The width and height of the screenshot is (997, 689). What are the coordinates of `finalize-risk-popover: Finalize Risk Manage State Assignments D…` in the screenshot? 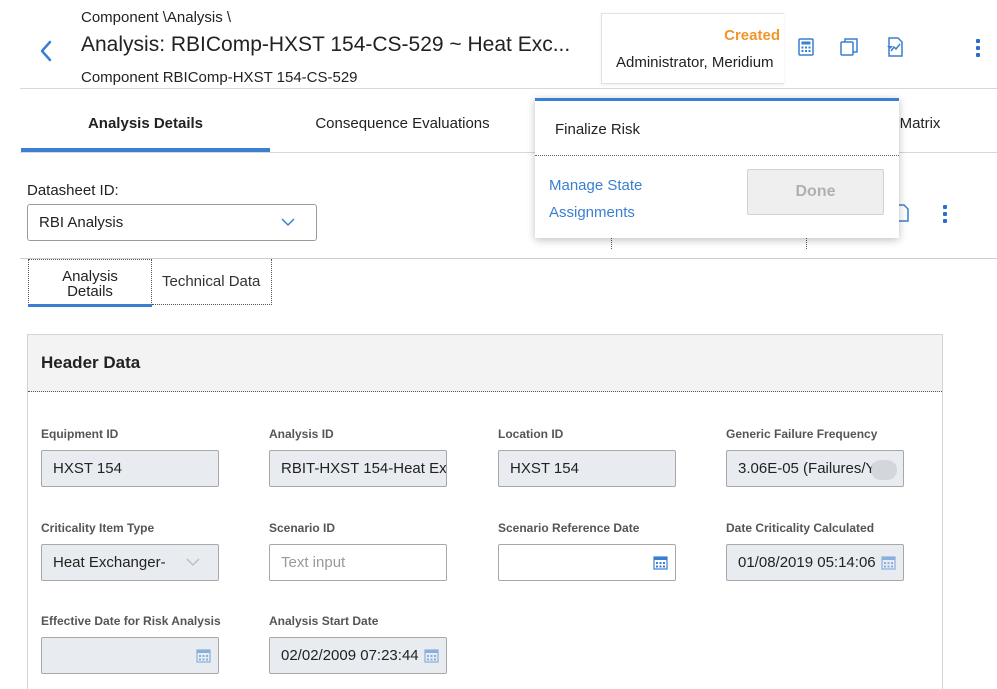 It's located at (717, 168).